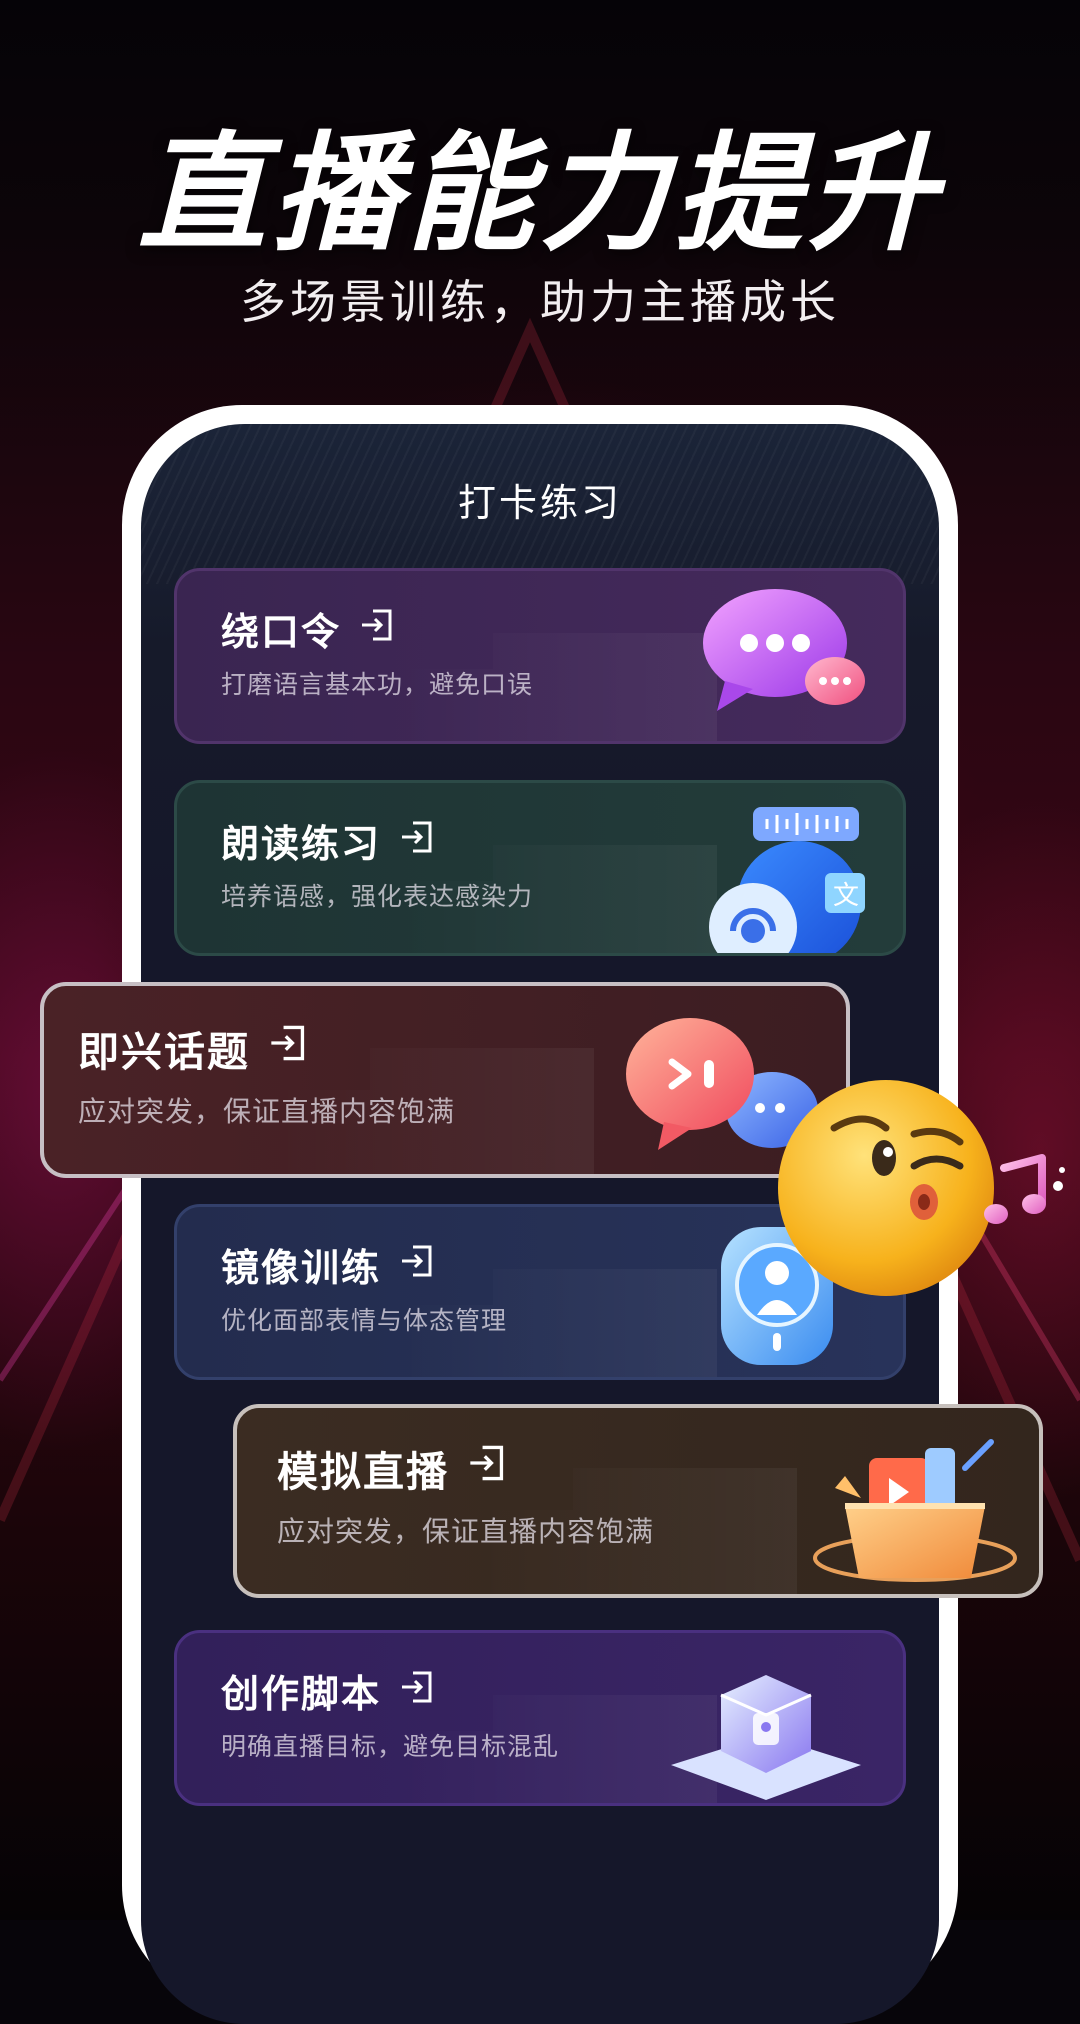 Image resolution: width=1080 pixels, height=2024 pixels. What do you see at coordinates (886, 1188) in the screenshot?
I see `kissing-winking-emoji-icon` at bounding box center [886, 1188].